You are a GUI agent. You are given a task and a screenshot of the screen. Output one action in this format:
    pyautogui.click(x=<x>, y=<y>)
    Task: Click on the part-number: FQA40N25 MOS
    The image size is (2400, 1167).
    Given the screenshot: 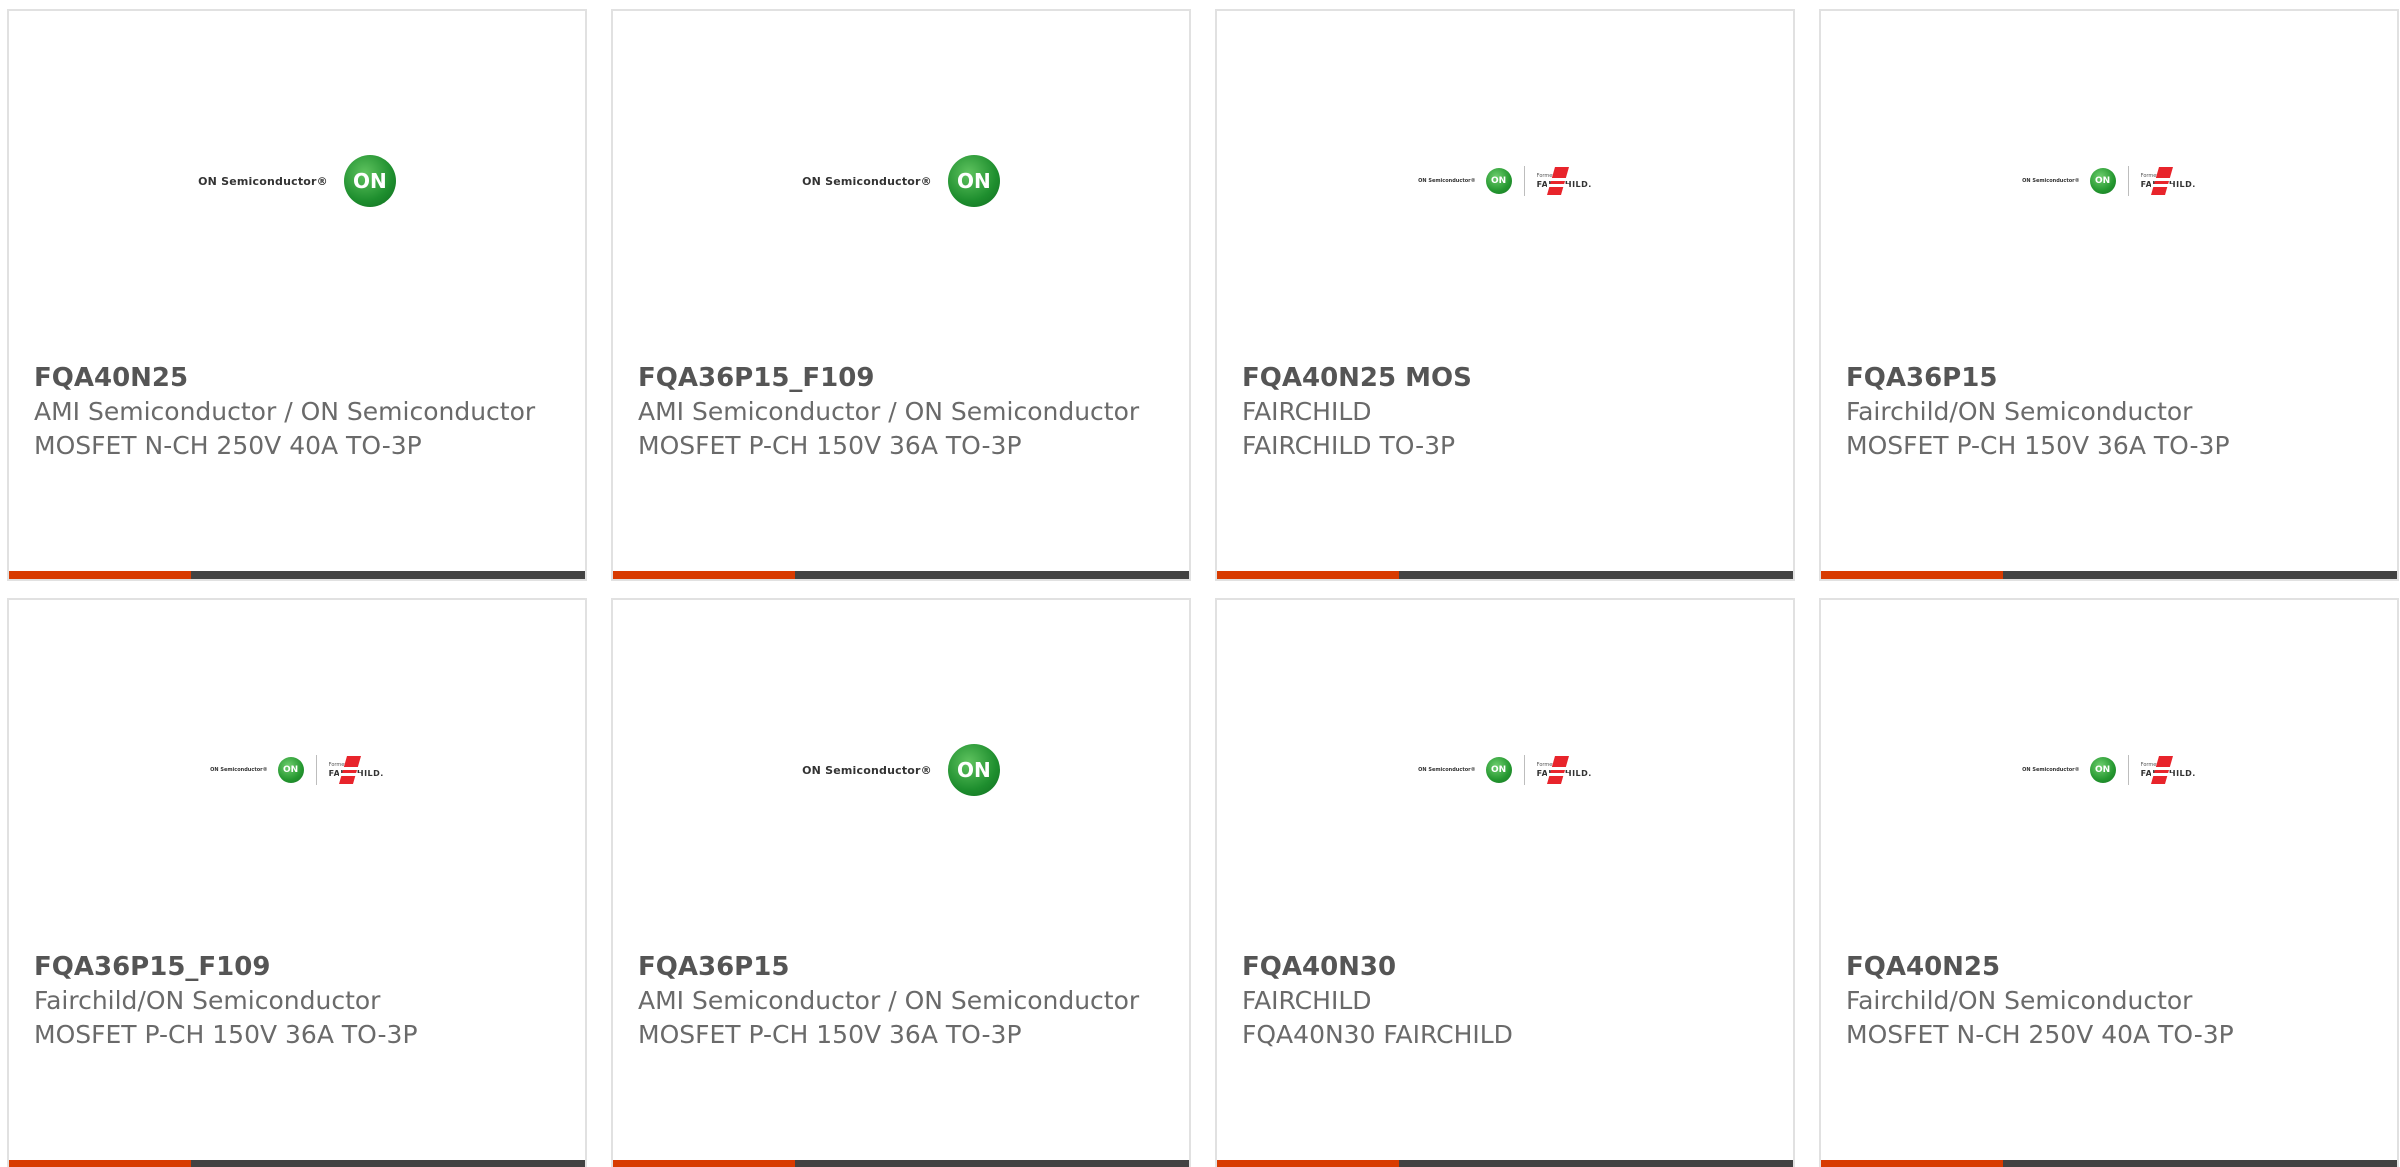 What is the action you would take?
    pyautogui.click(x=1507, y=378)
    